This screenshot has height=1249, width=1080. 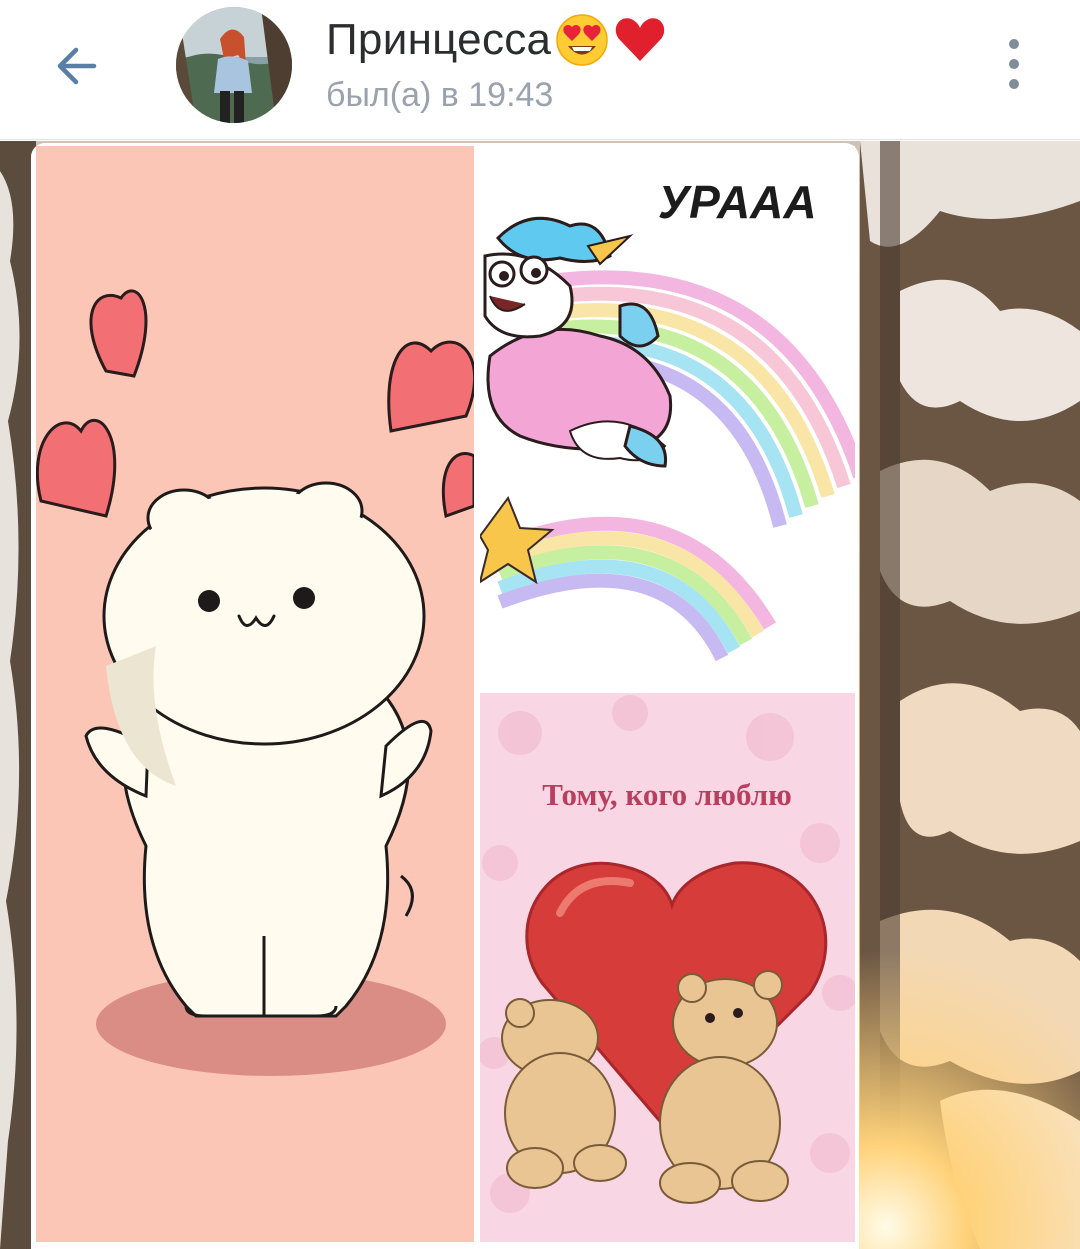 I want to click on back-button, so click(x=76, y=66).